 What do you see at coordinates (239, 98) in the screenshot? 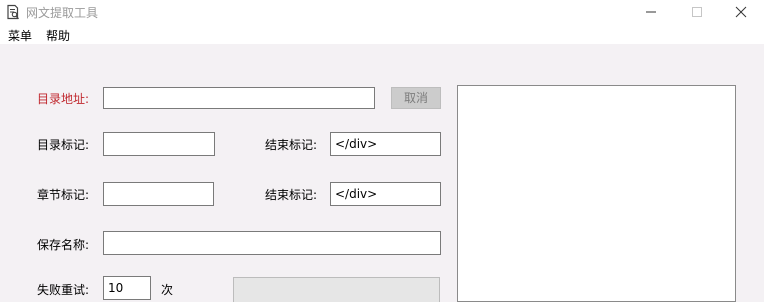
I see `dir-address-input` at bounding box center [239, 98].